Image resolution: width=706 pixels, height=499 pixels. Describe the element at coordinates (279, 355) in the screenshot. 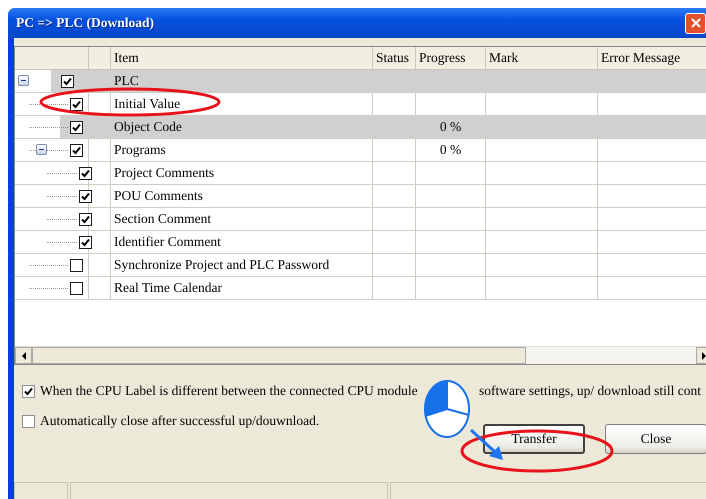

I see `scrollbar-thumb` at that location.